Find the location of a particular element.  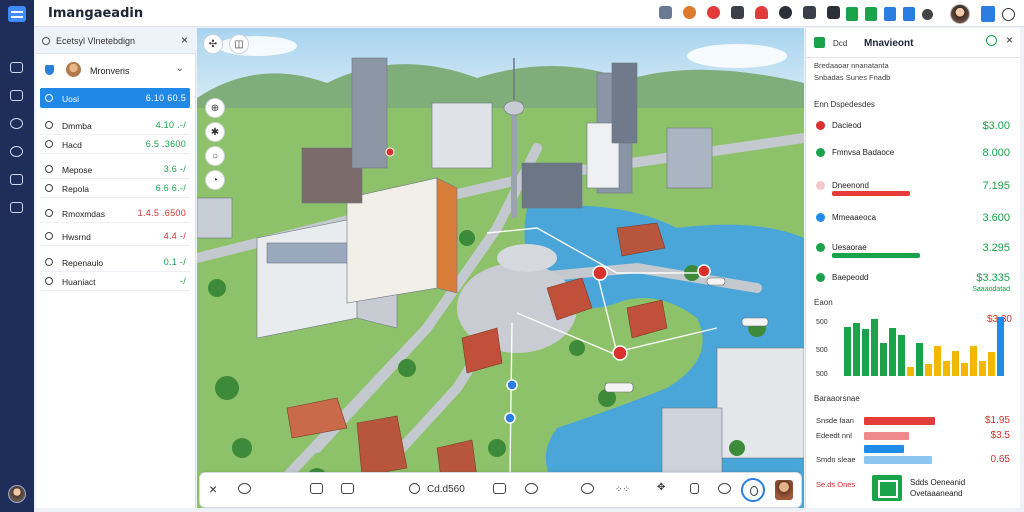

user-avatar is located at coordinates (17, 494).